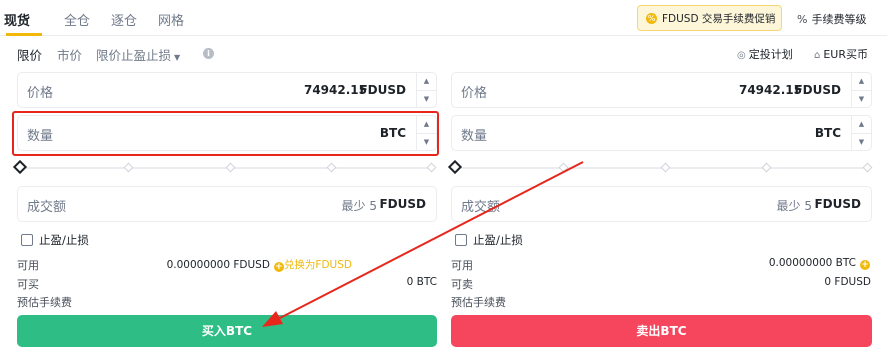 The height and width of the screenshot is (355, 887). Describe the element at coordinates (382, 90) in the screenshot. I see `buy-price-unit: FDUSD` at that location.